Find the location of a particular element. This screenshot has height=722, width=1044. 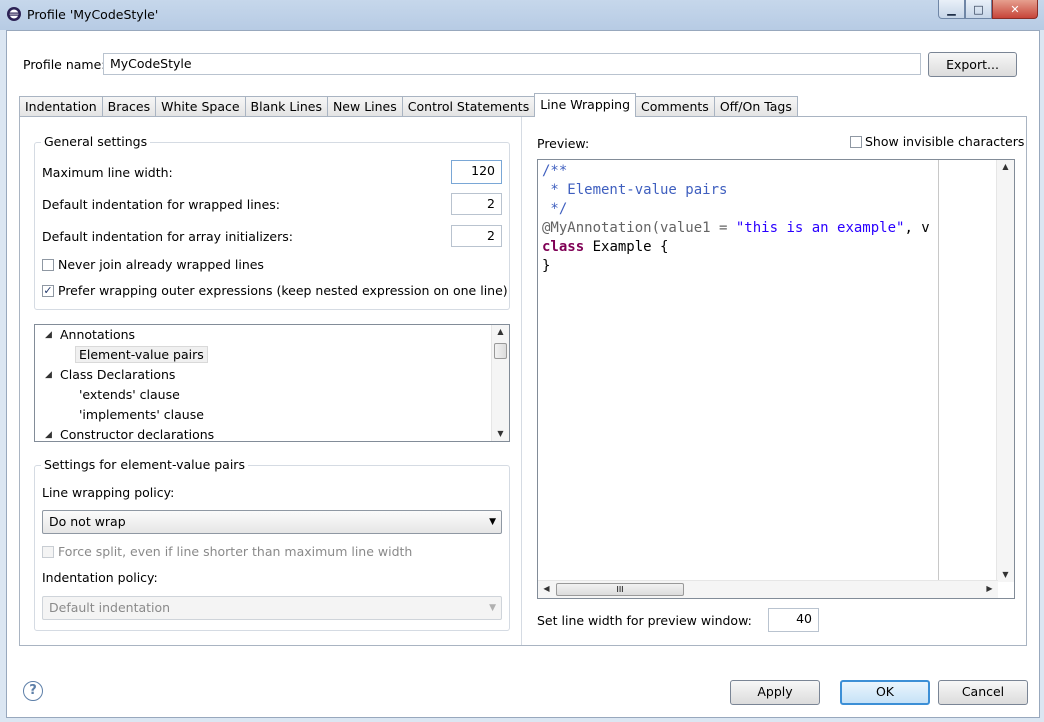

tab-braces: Braces is located at coordinates (129, 106).